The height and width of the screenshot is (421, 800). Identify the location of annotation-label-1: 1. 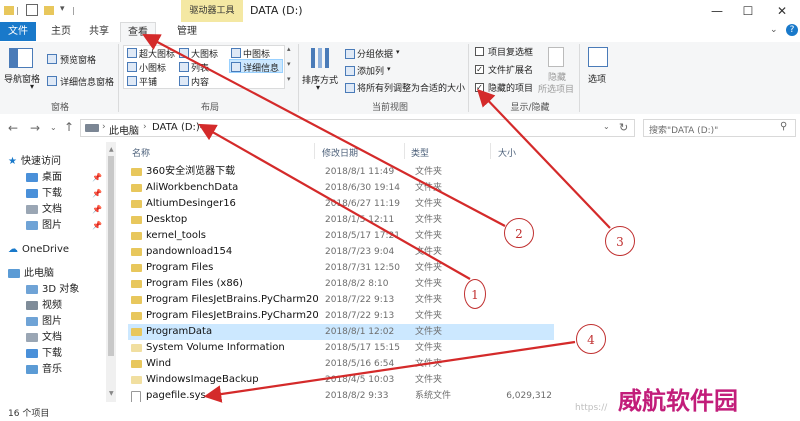
(475, 294).